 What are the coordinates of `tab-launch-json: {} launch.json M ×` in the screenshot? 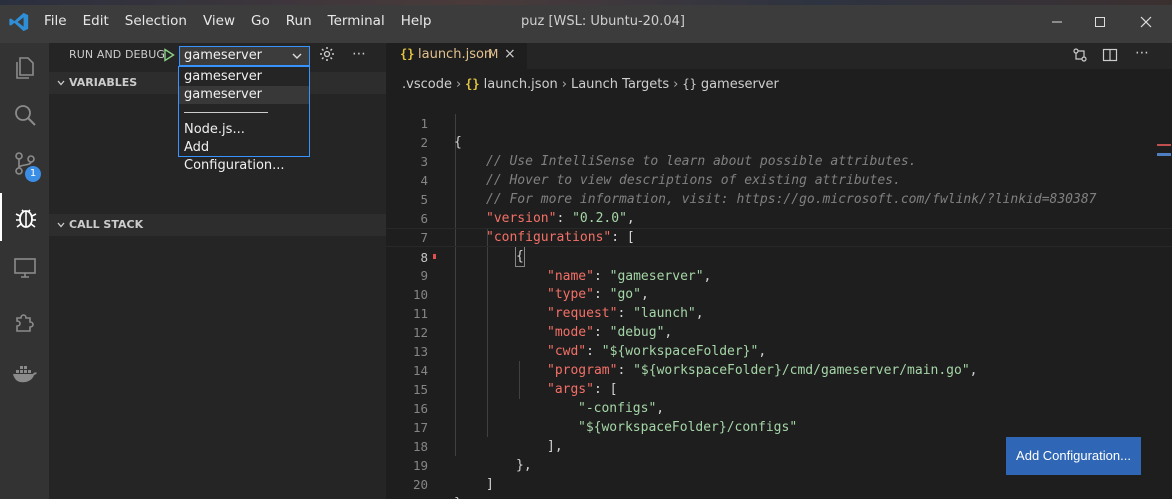 It's located at (456, 56).